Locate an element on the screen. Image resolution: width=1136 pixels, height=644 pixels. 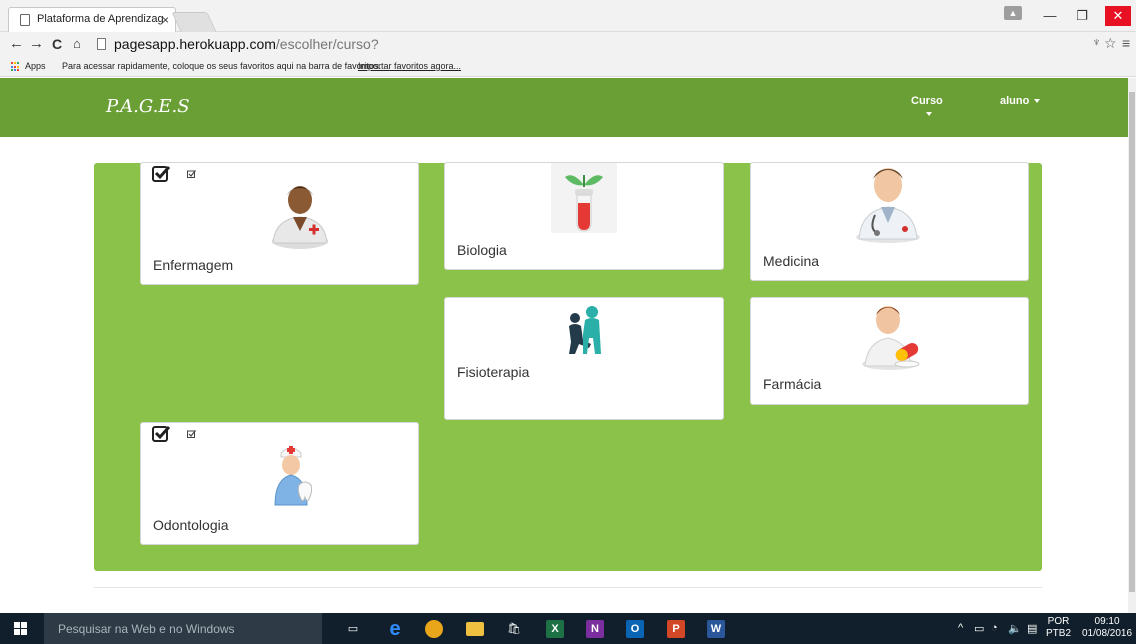
wifi-icon: ◔ is located at coordinates (994, 628).